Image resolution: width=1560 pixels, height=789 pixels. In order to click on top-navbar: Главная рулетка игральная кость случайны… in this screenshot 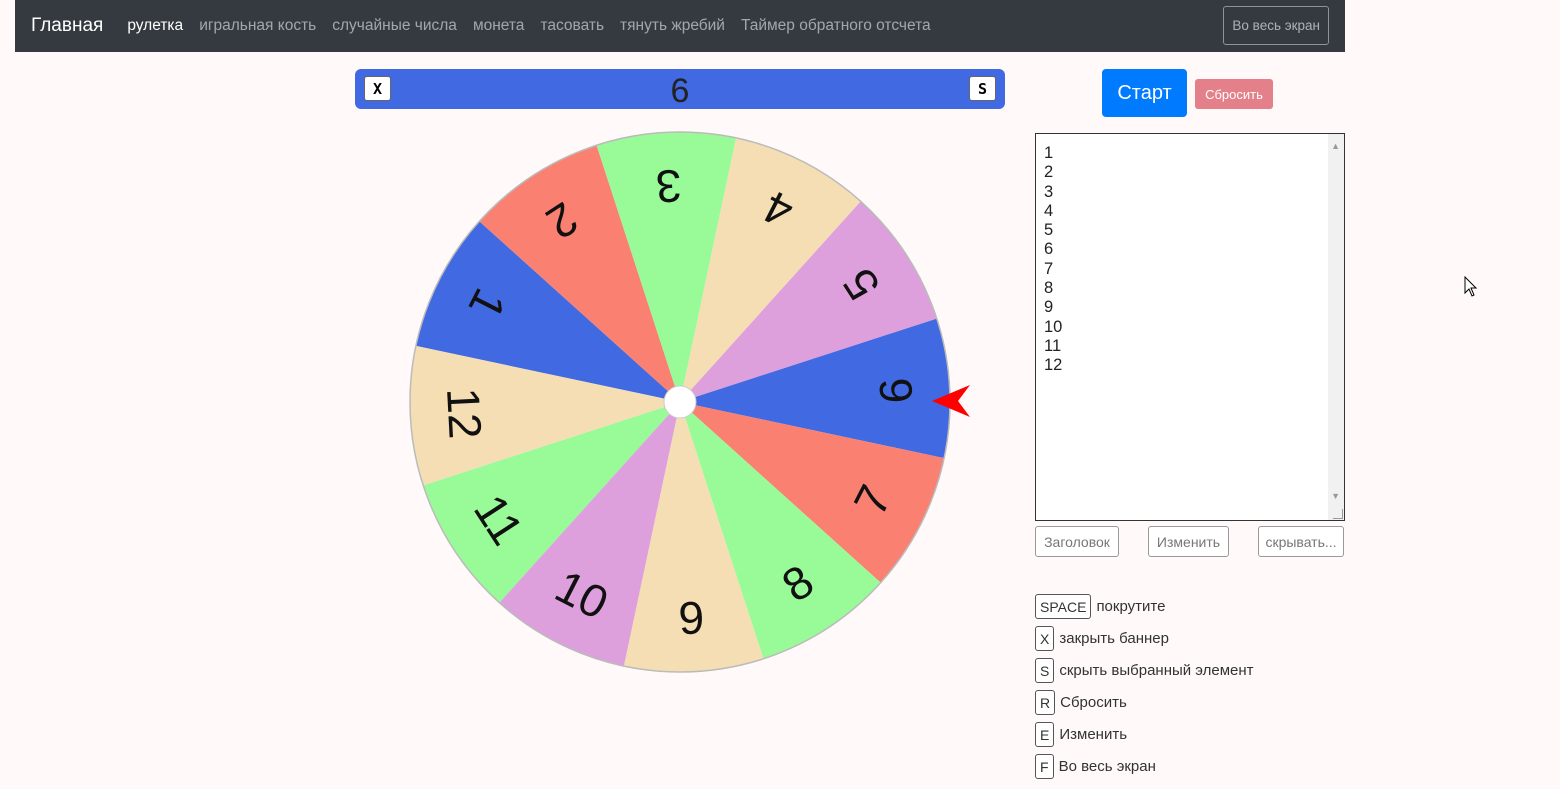, I will do `click(680, 26)`.